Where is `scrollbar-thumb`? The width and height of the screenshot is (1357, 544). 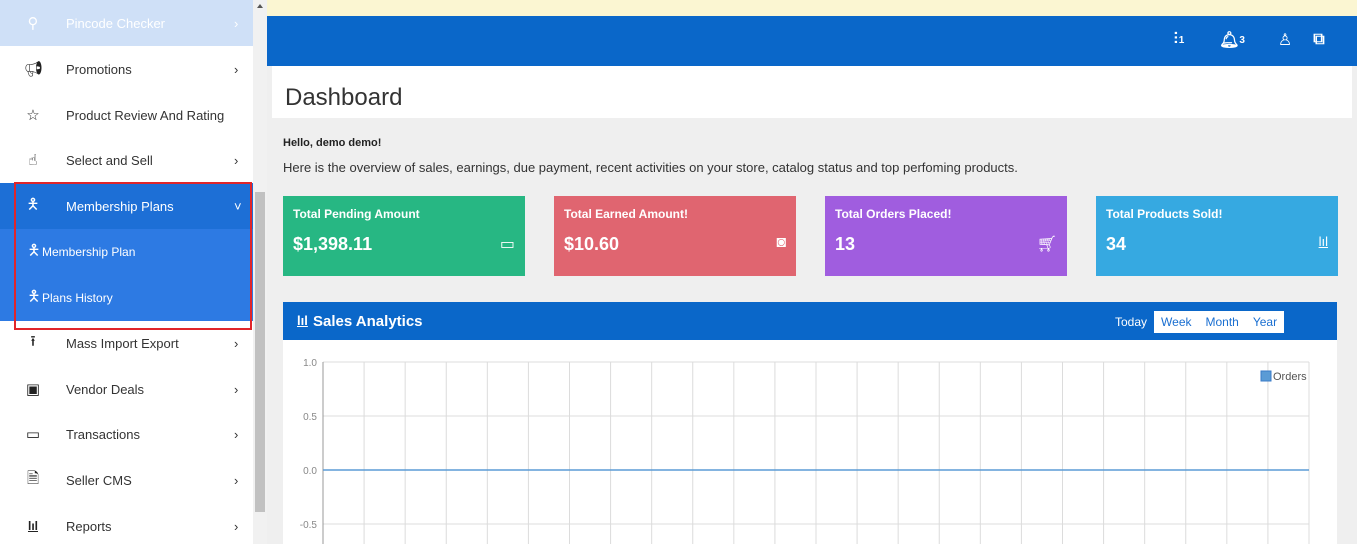
scrollbar-thumb is located at coordinates (260, 352).